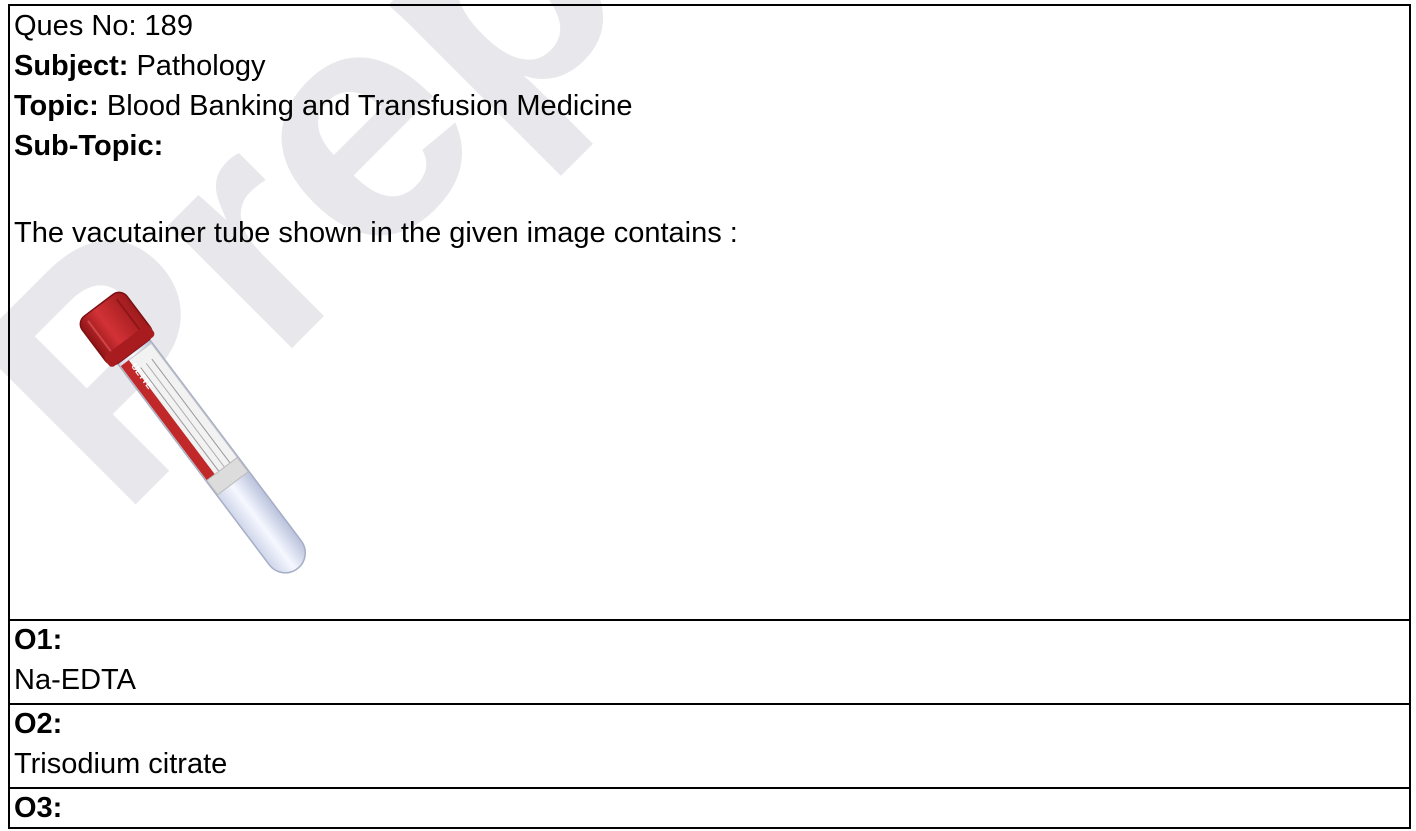  Describe the element at coordinates (711, 26) in the screenshot. I see `question-number: Ques No: 189` at that location.